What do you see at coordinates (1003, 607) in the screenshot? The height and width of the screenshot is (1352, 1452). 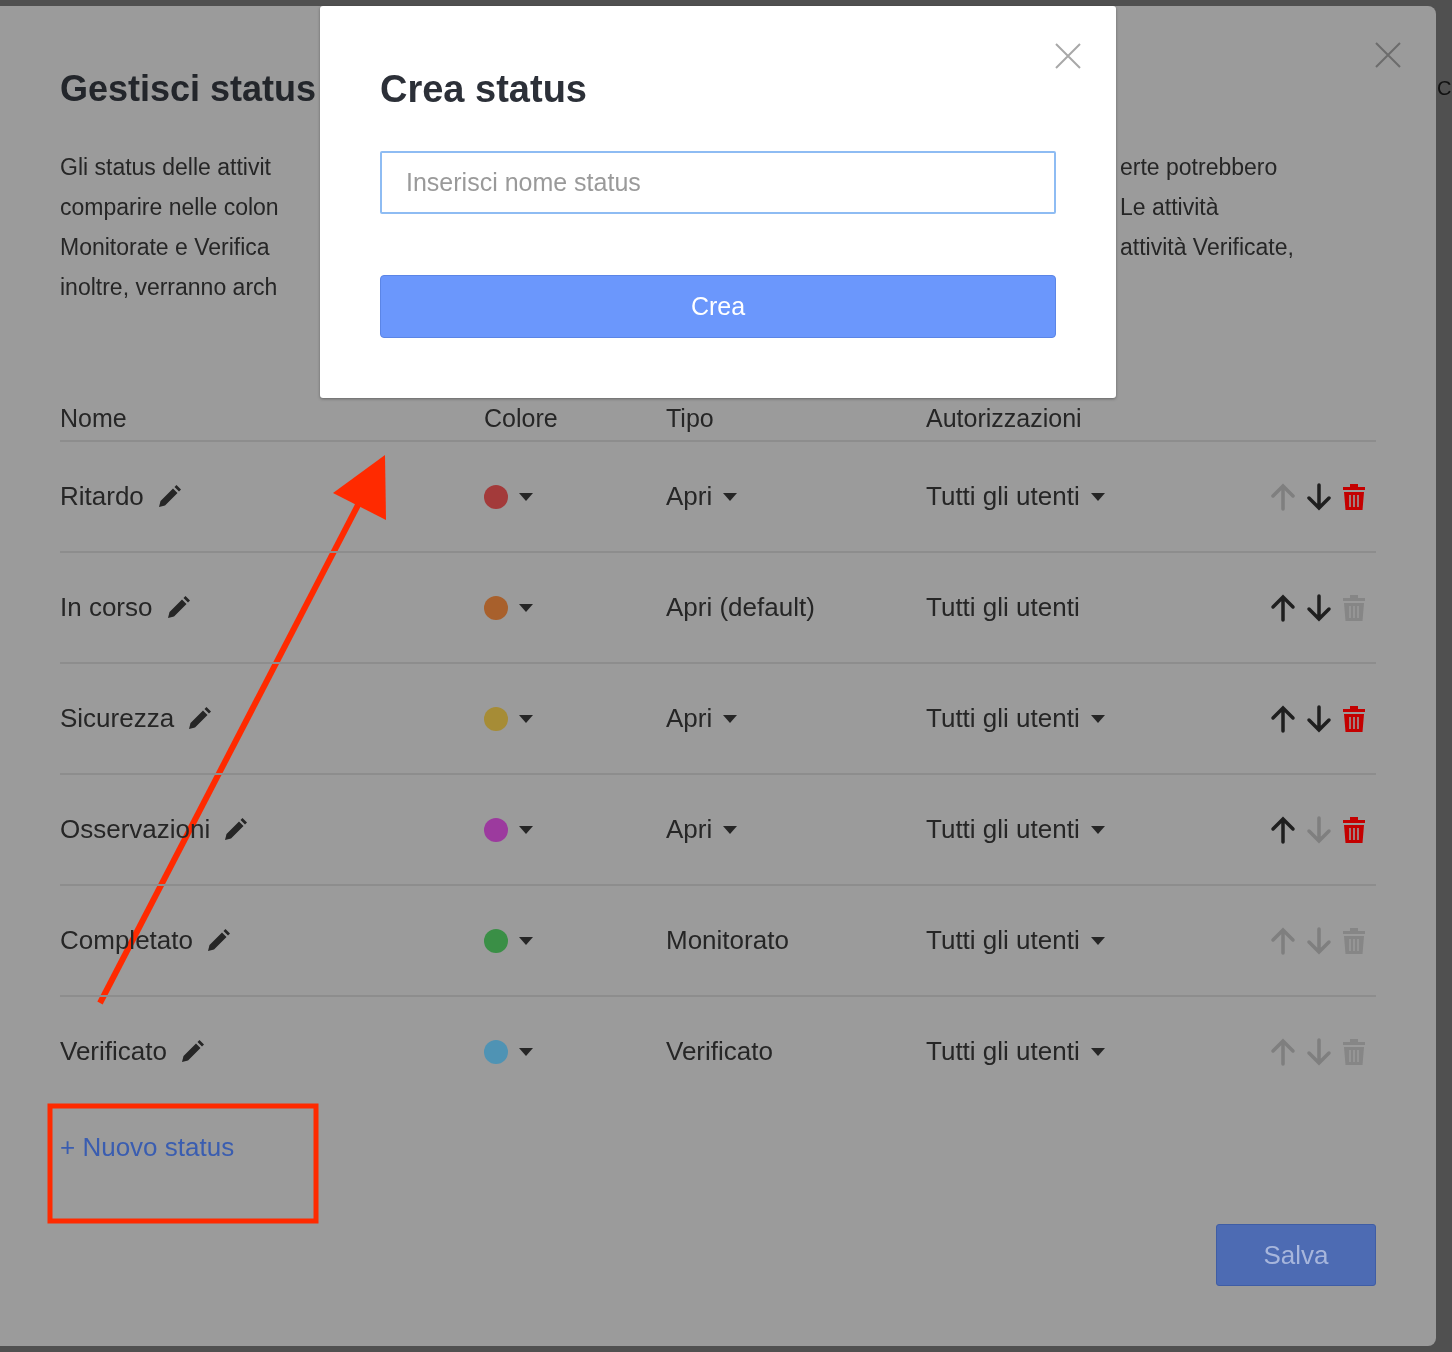 I see `permissions-text: Tutti gli utenti` at bounding box center [1003, 607].